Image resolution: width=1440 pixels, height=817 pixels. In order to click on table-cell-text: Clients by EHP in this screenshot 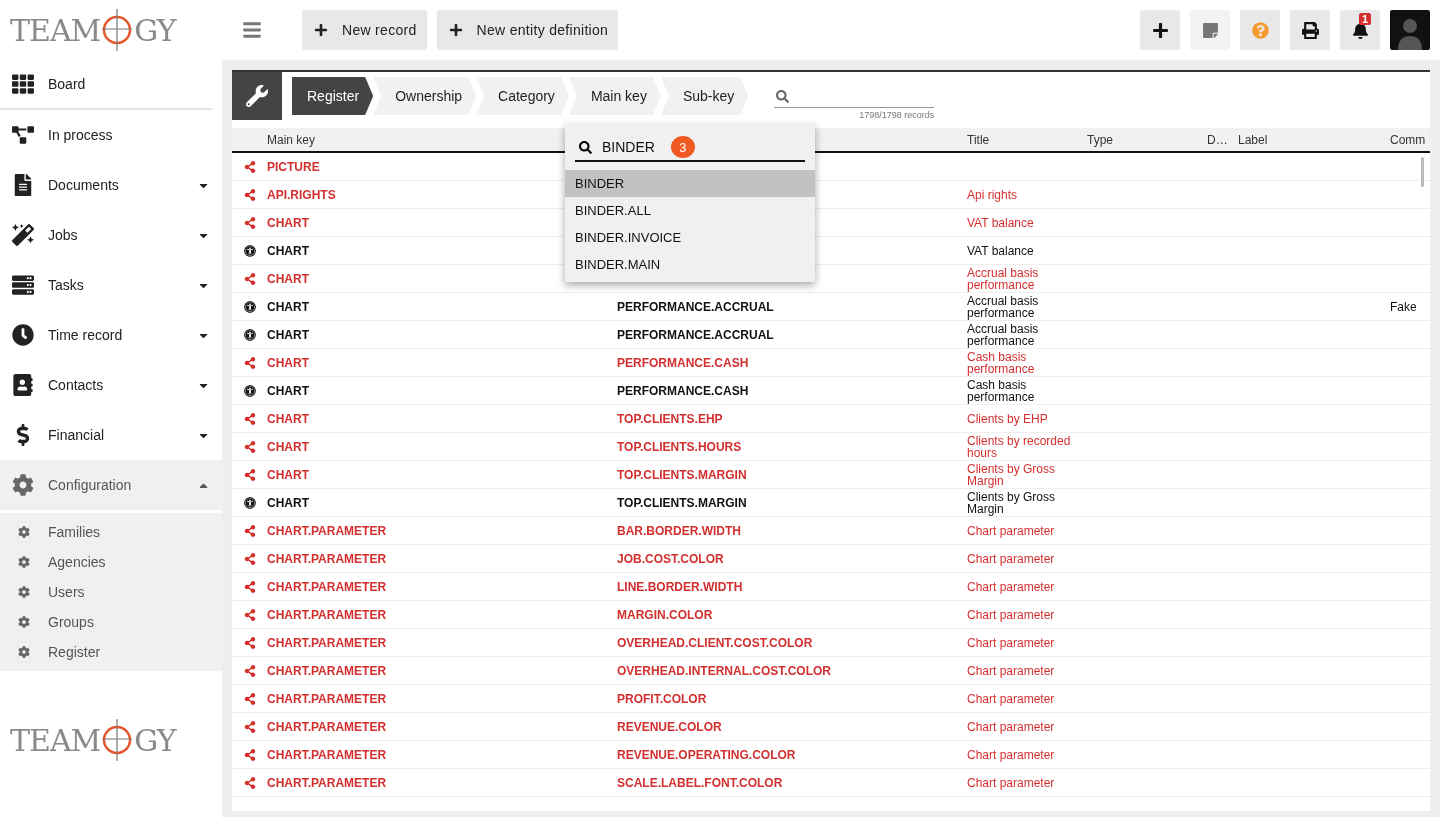, I will do `click(1008, 418)`.